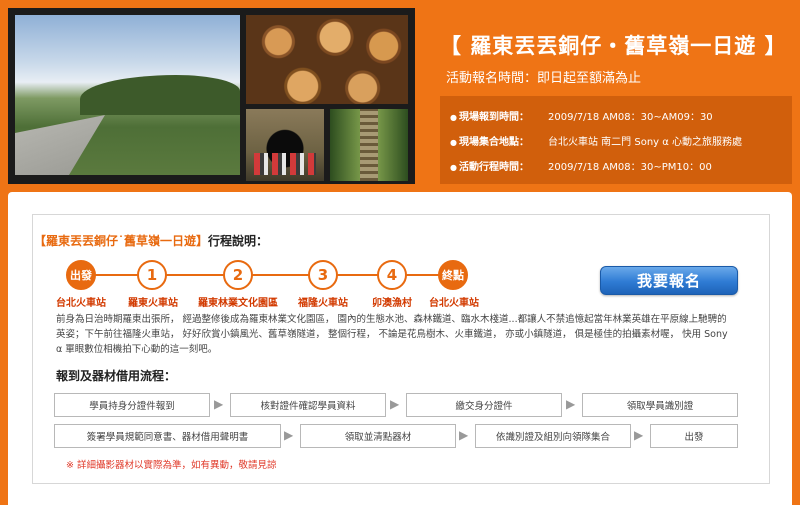 The image size is (800, 505). What do you see at coordinates (369, 145) in the screenshot?
I see `forest-rail-photo` at bounding box center [369, 145].